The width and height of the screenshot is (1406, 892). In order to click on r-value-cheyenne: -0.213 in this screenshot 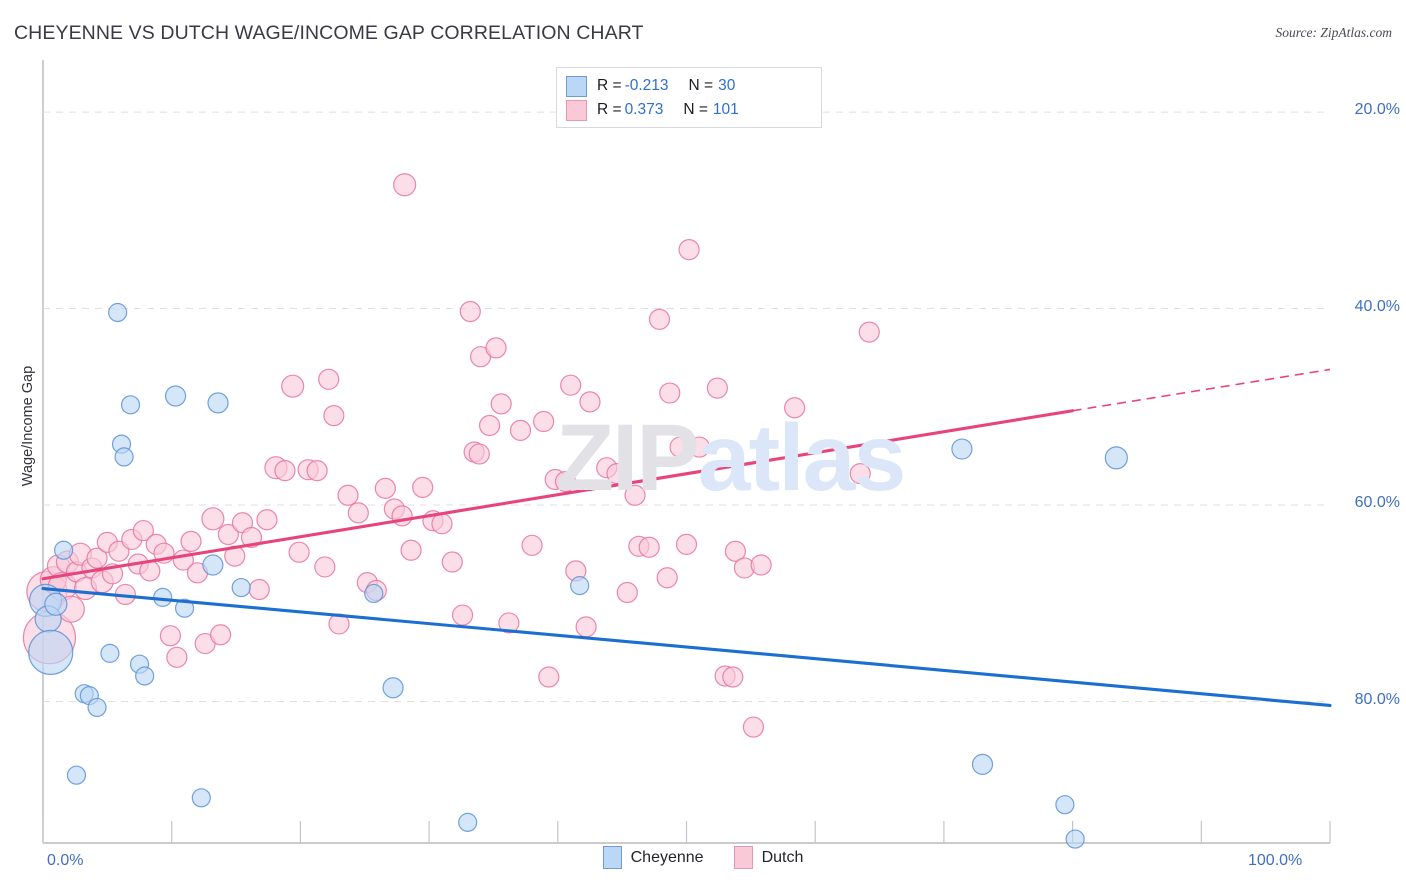, I will do `click(646, 85)`.